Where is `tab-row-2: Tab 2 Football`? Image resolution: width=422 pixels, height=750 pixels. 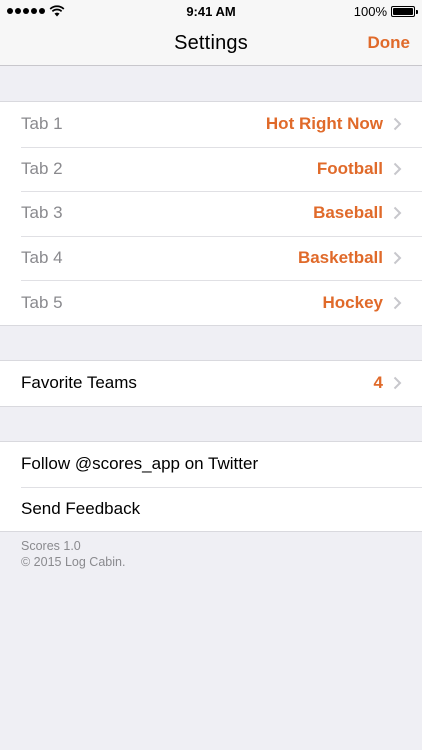
tab-row-2: Tab 2 Football is located at coordinates (211, 169).